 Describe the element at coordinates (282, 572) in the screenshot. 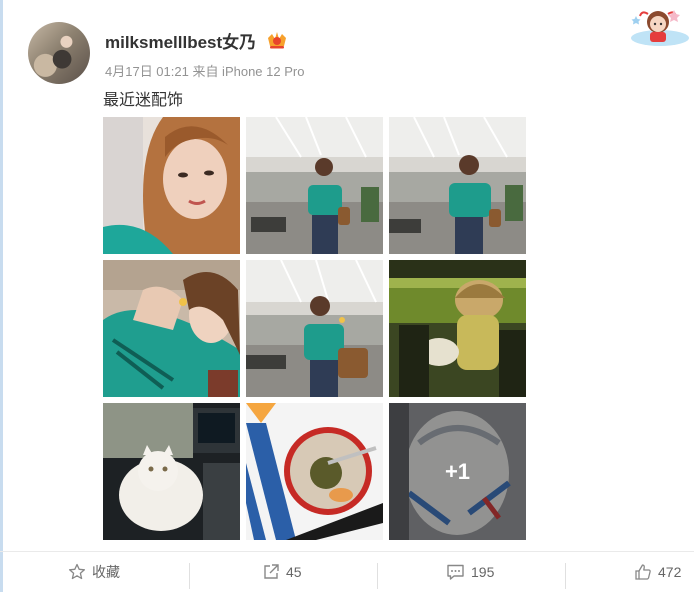

I see `repost-button: 45` at that location.